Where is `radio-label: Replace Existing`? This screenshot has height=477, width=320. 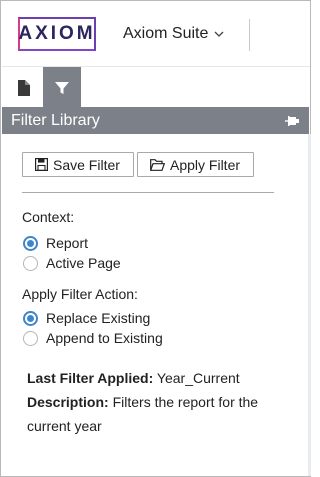
radio-label: Replace Existing is located at coordinates (98, 318).